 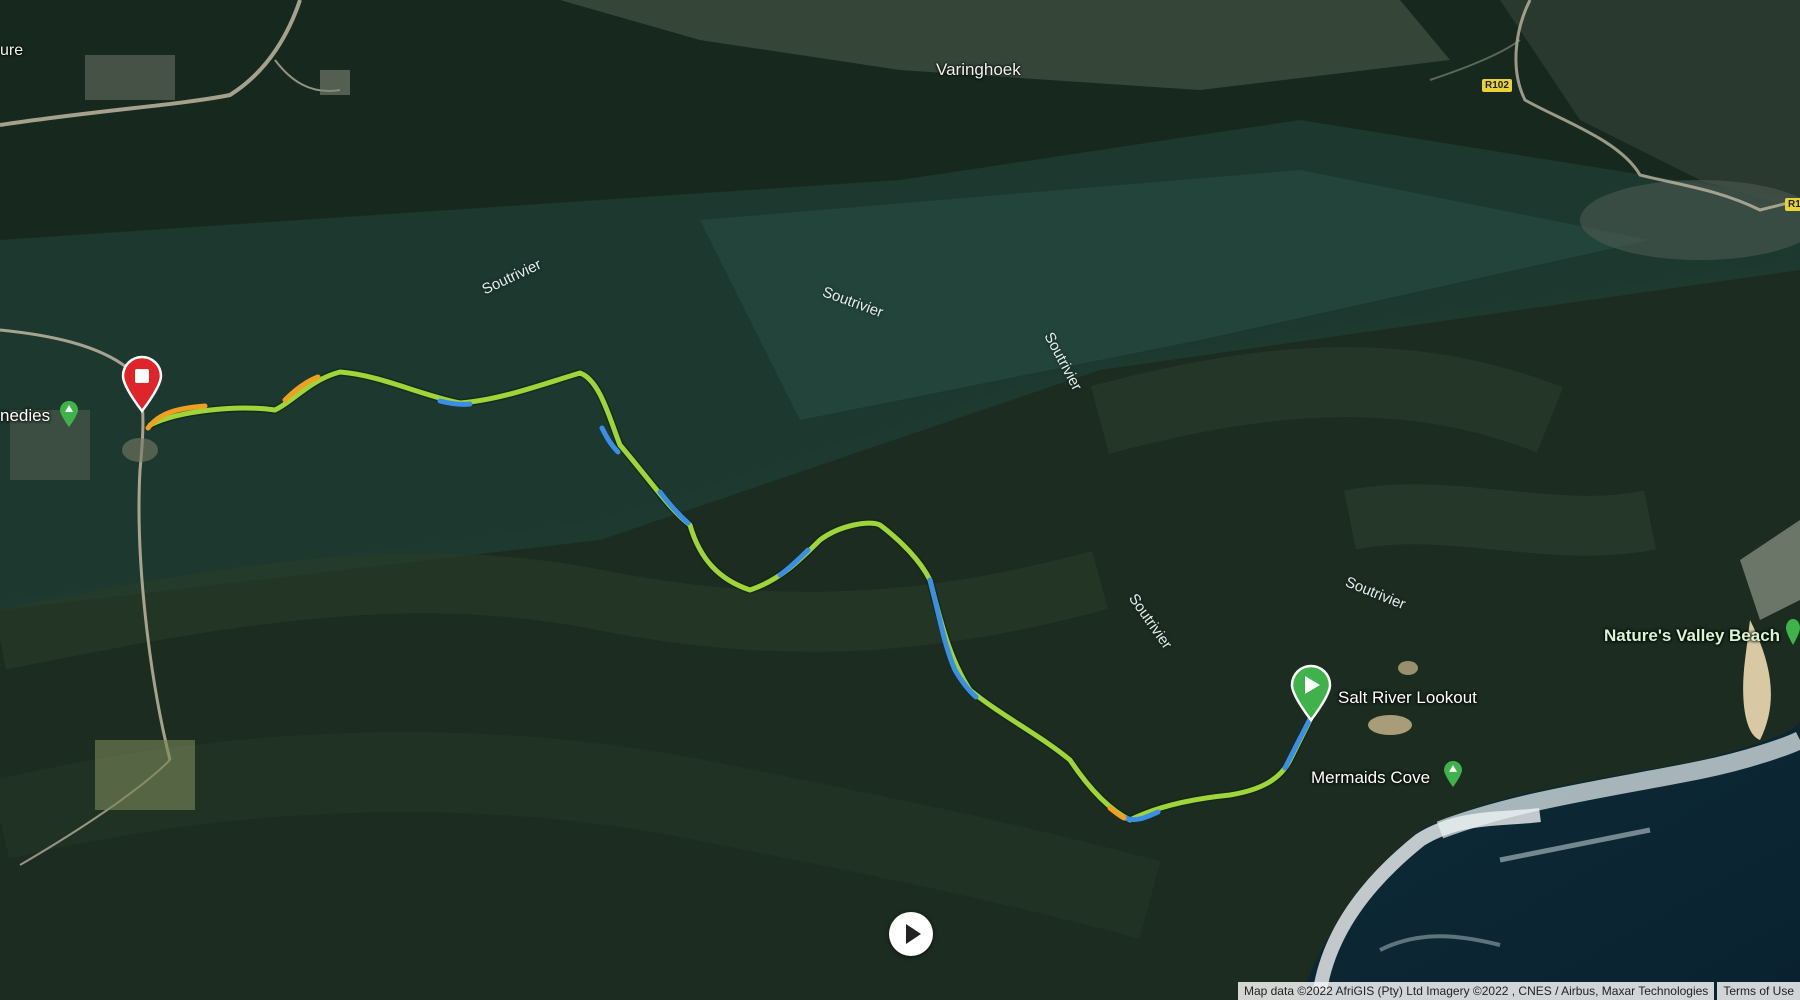 I want to click on poi-label-left: nedies, so click(x=25, y=416).